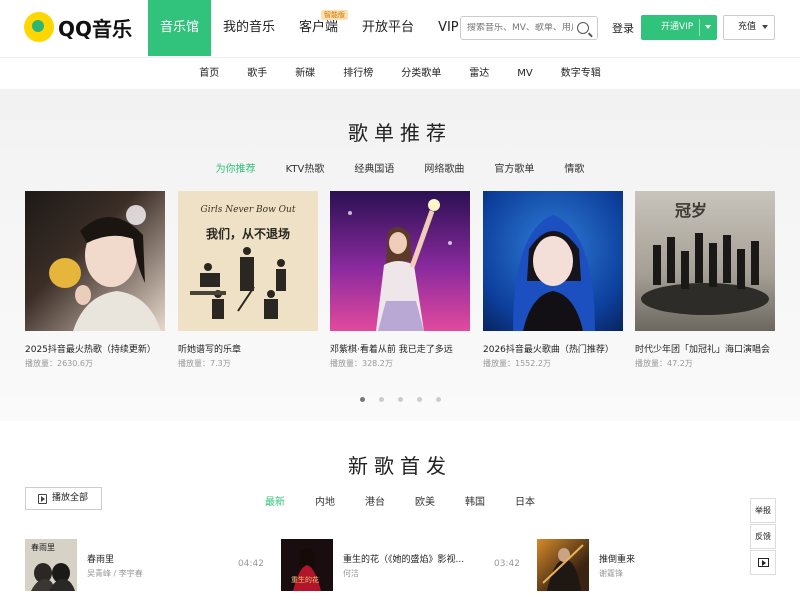 The height and width of the screenshot is (600, 800). I want to click on song-artist: 何洁, so click(351, 573).